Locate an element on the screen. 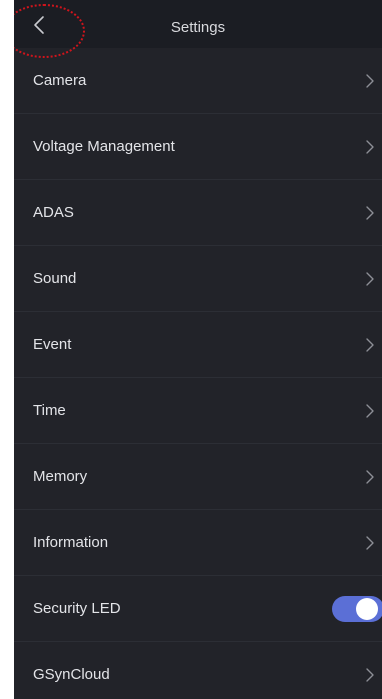 This screenshot has height=699, width=382. top-bar: Settings is located at coordinates (198, 24).